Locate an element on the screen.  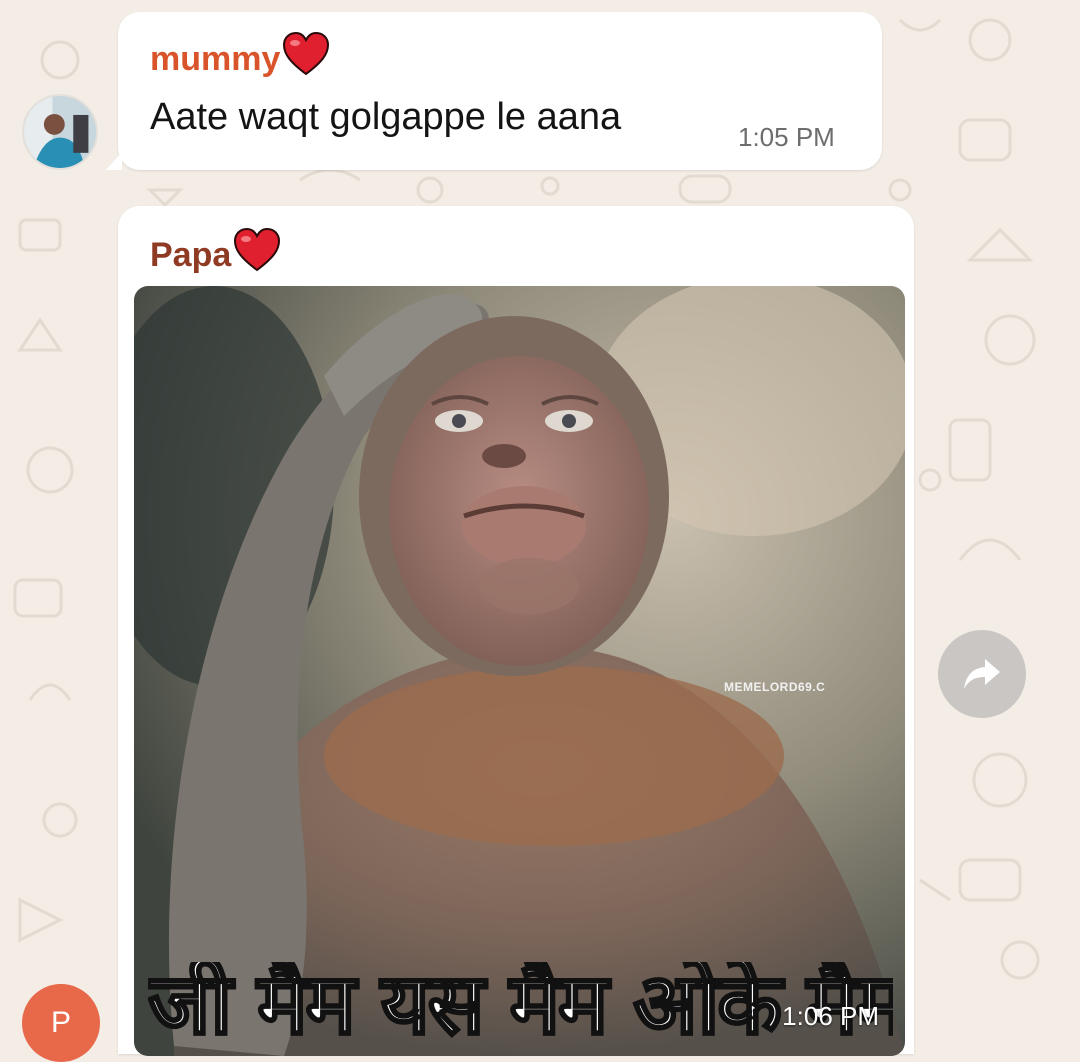
forward-button is located at coordinates (982, 674).